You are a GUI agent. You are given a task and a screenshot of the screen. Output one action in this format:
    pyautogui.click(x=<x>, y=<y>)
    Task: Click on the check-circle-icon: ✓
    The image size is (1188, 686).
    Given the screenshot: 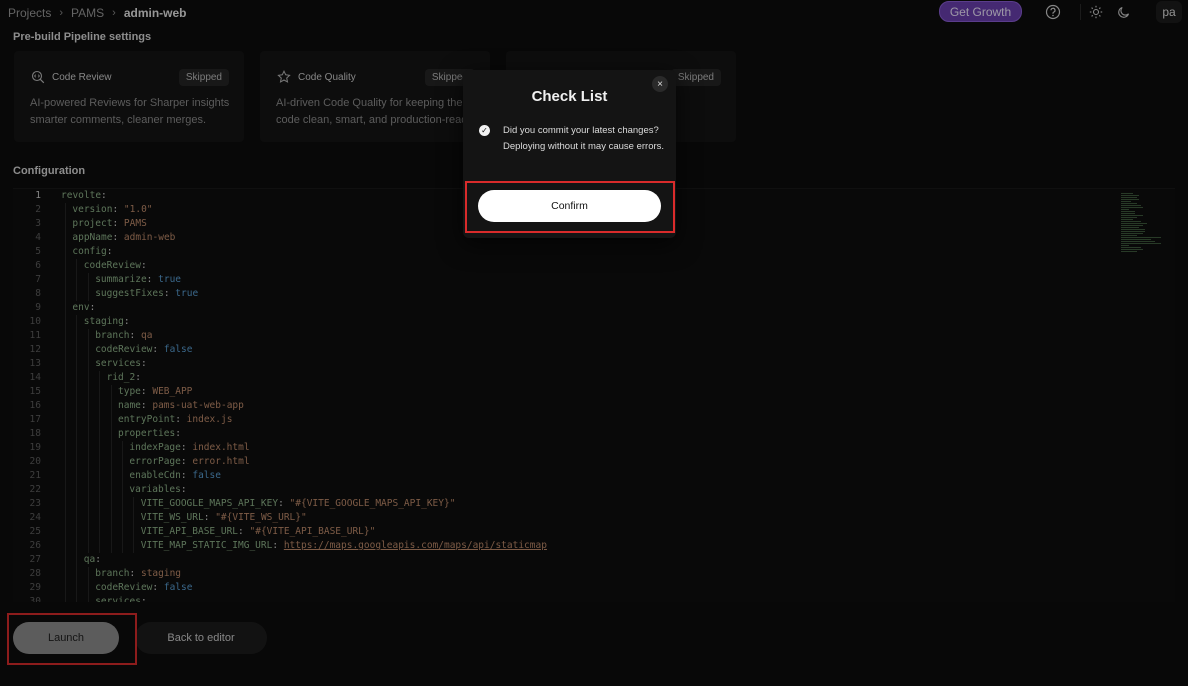 What is the action you would take?
    pyautogui.click(x=484, y=130)
    